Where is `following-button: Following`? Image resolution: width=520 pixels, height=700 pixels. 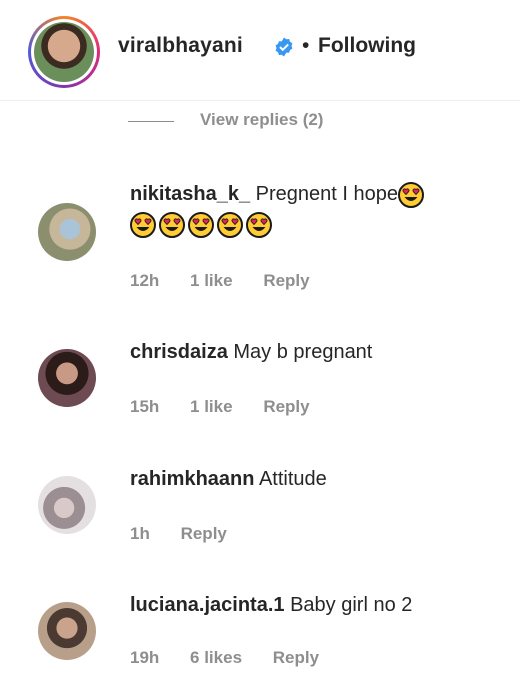
following-button: Following is located at coordinates (367, 46).